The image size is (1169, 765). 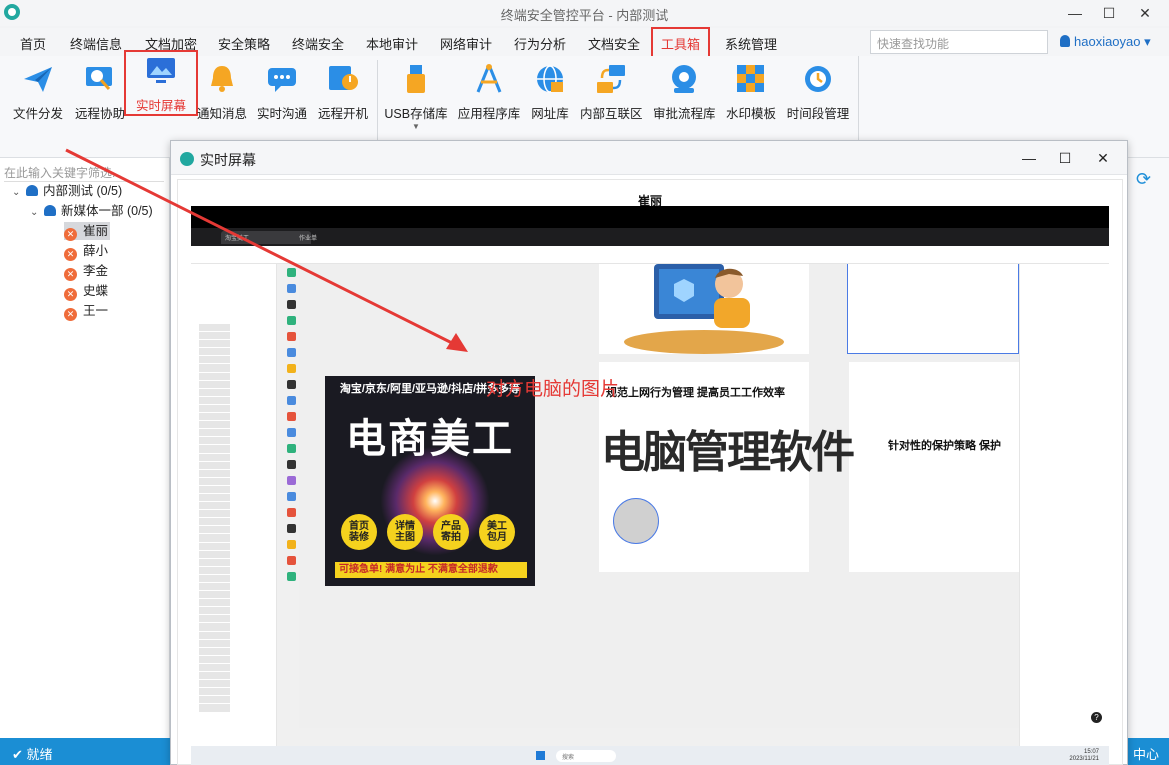 I want to click on help-icon: ?, so click(x=1096, y=717).